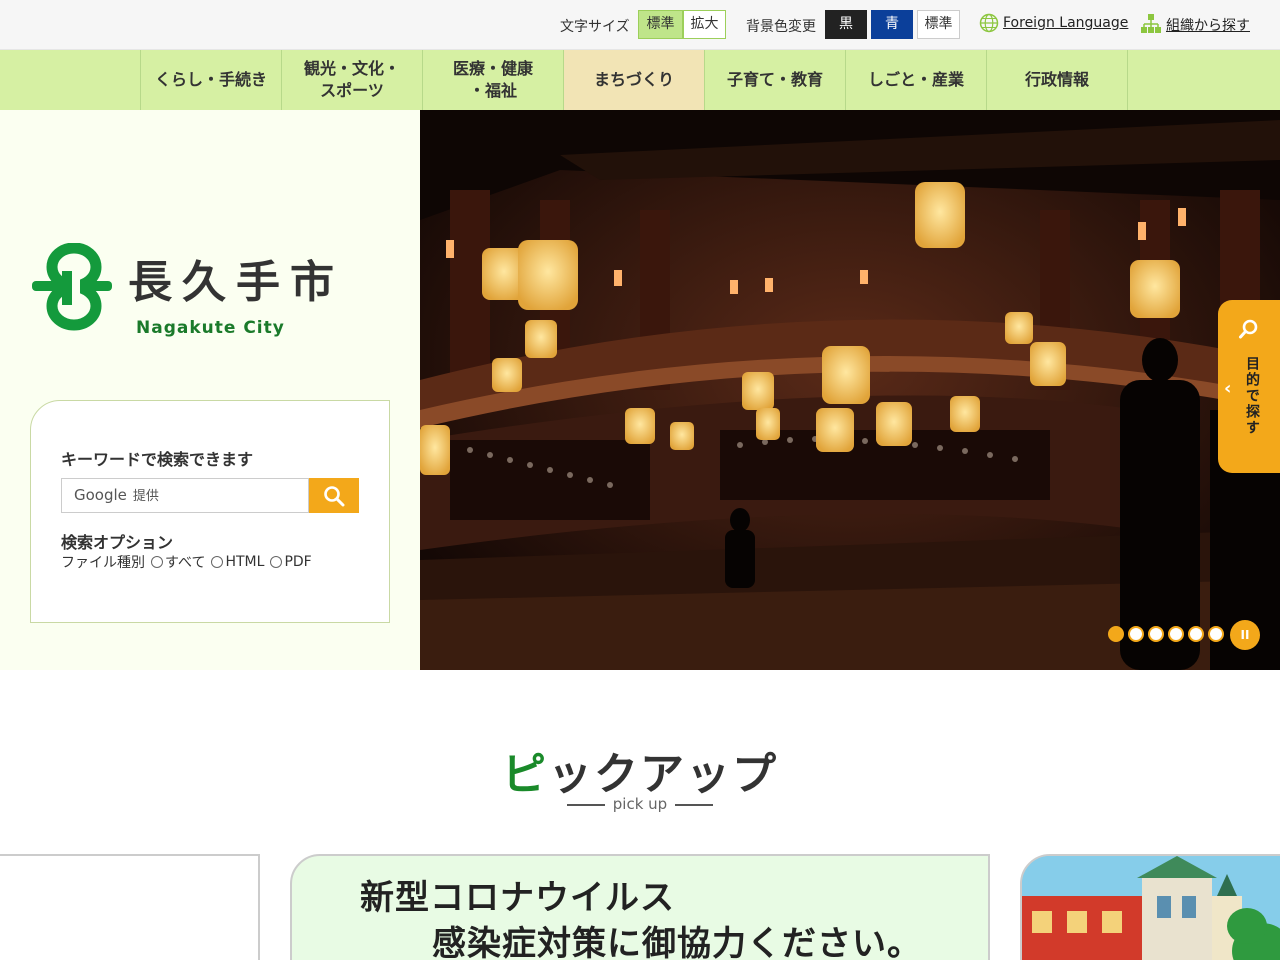  I want to click on search-title: キーワードで検索できます, so click(157, 459).